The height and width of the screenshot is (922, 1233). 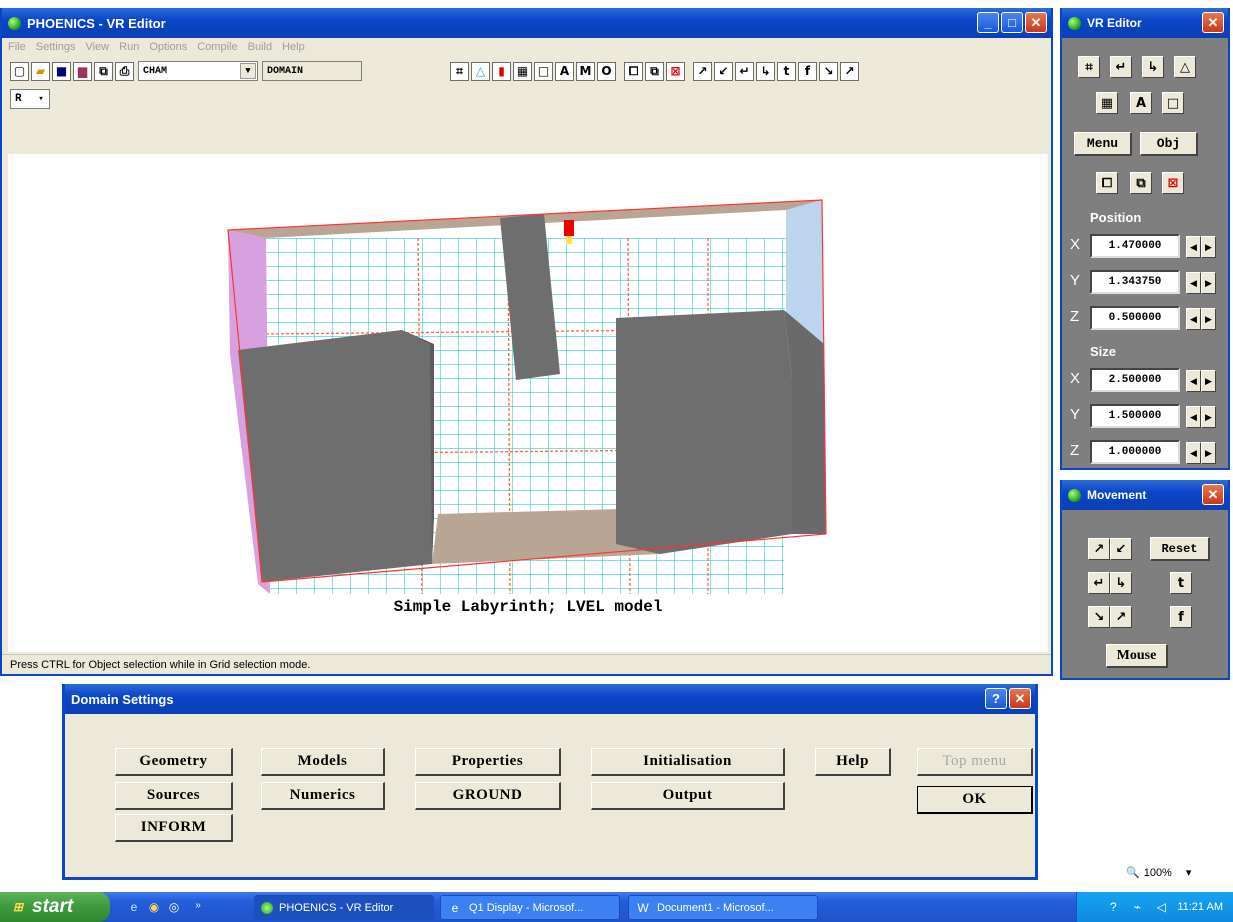 What do you see at coordinates (61, 71) in the screenshot?
I see `save-icon: ■` at bounding box center [61, 71].